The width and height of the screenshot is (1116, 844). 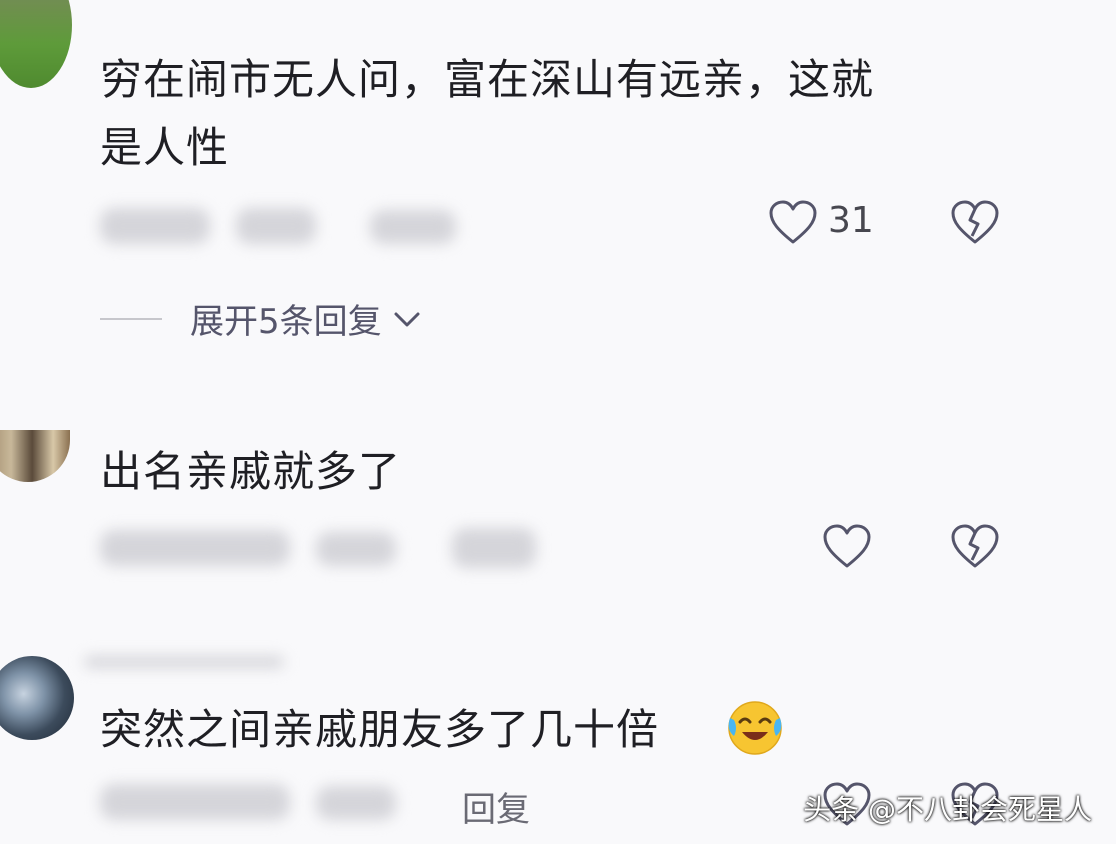 I want to click on comment-text-line: 突然之间亲戚朋友多了几十倍, so click(x=380, y=729).